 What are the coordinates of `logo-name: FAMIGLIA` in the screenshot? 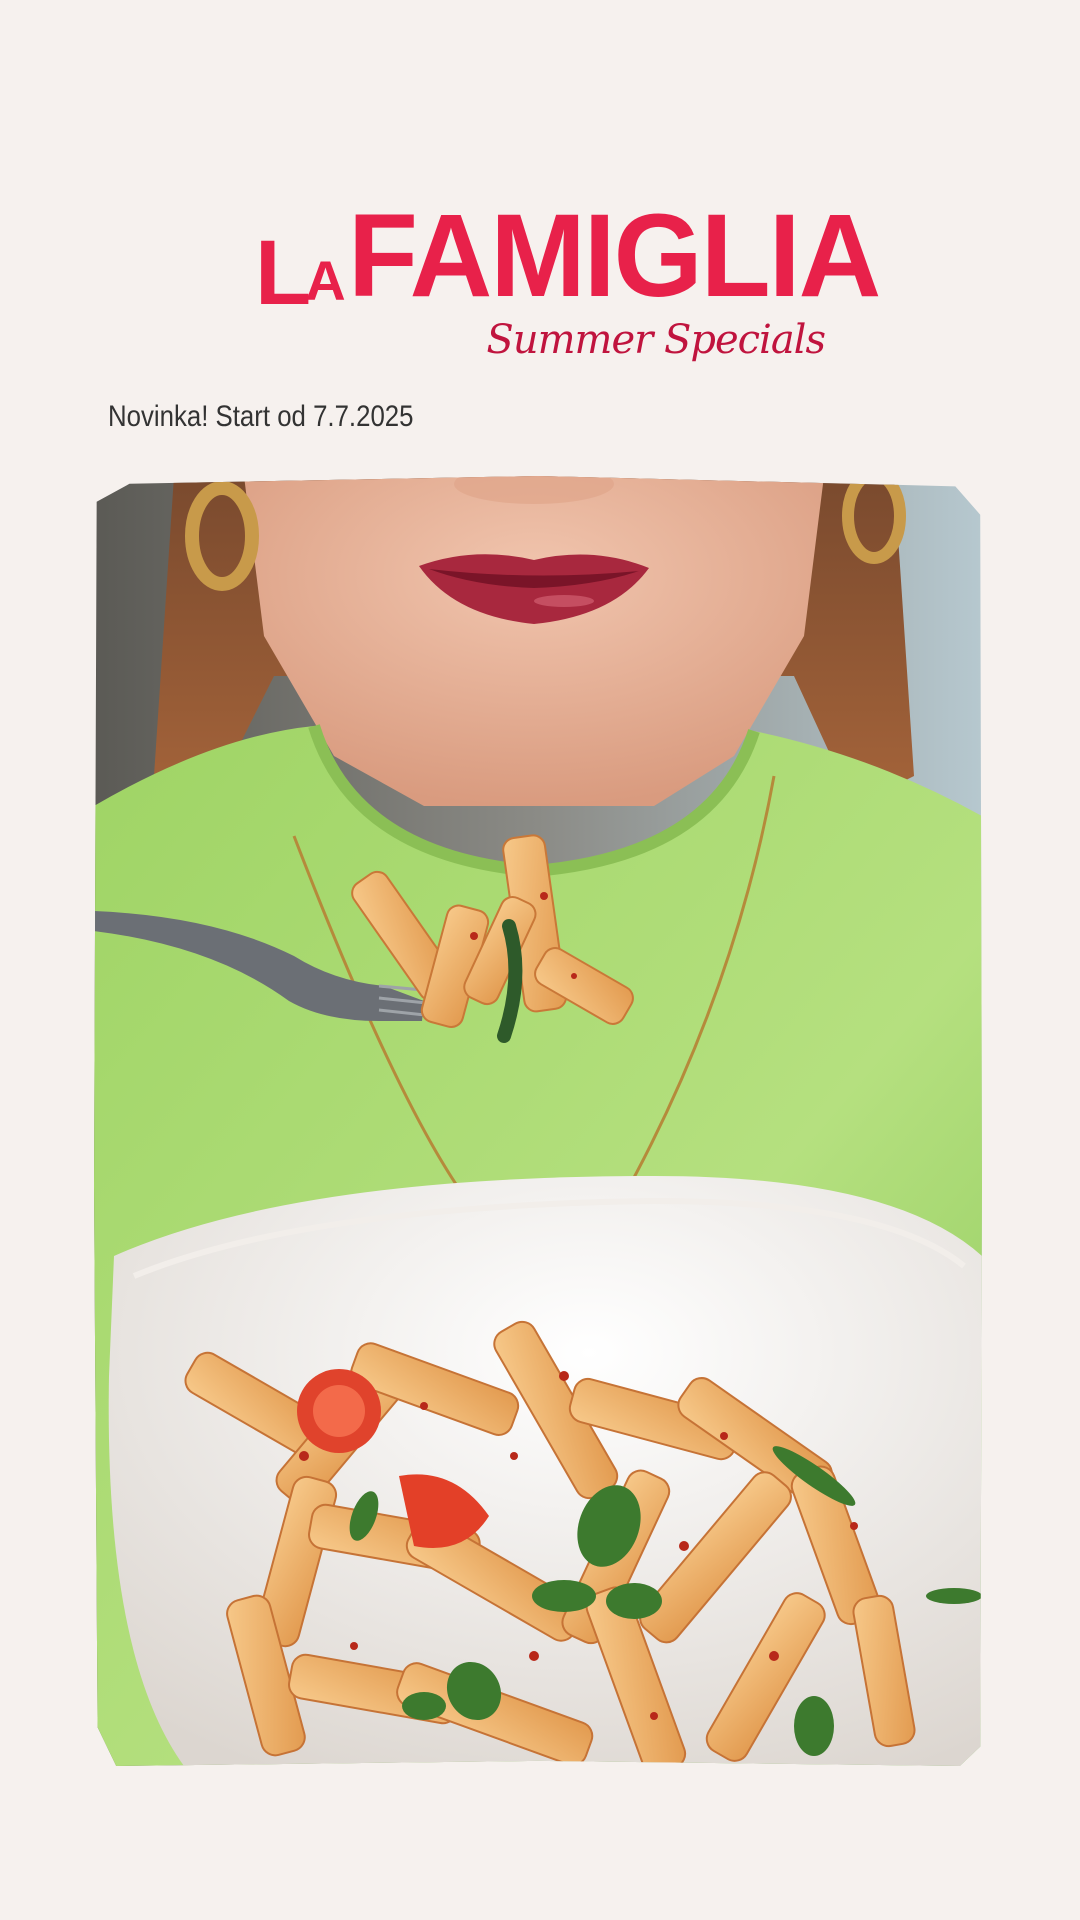 It's located at (614, 256).